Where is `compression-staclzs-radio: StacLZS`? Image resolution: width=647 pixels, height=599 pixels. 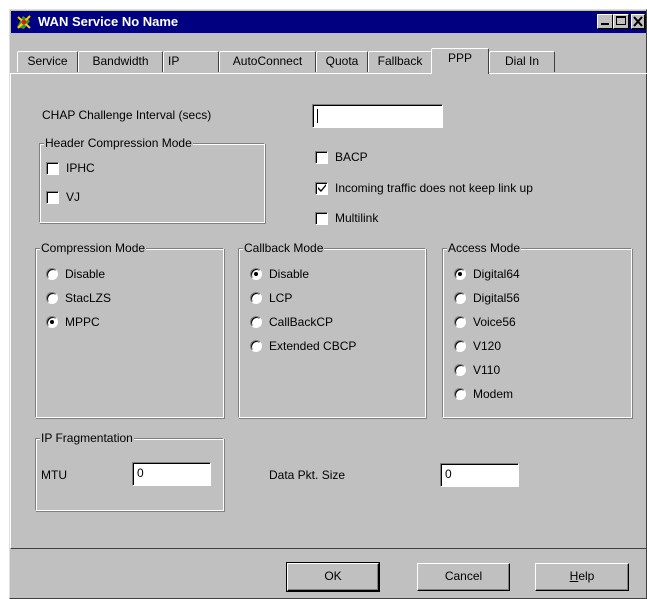 compression-staclzs-radio: StacLZS is located at coordinates (96, 299).